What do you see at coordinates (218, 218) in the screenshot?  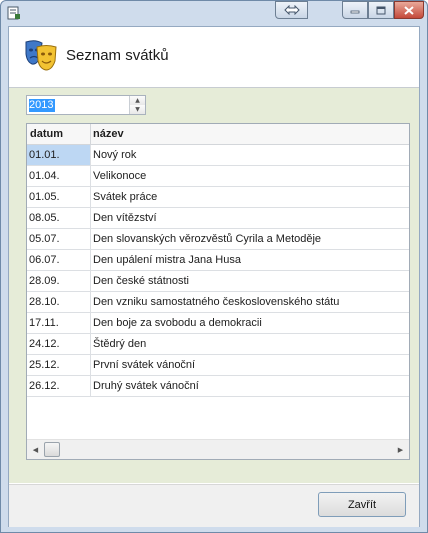 I see `table-row: 08.05. Den vítězství` at bounding box center [218, 218].